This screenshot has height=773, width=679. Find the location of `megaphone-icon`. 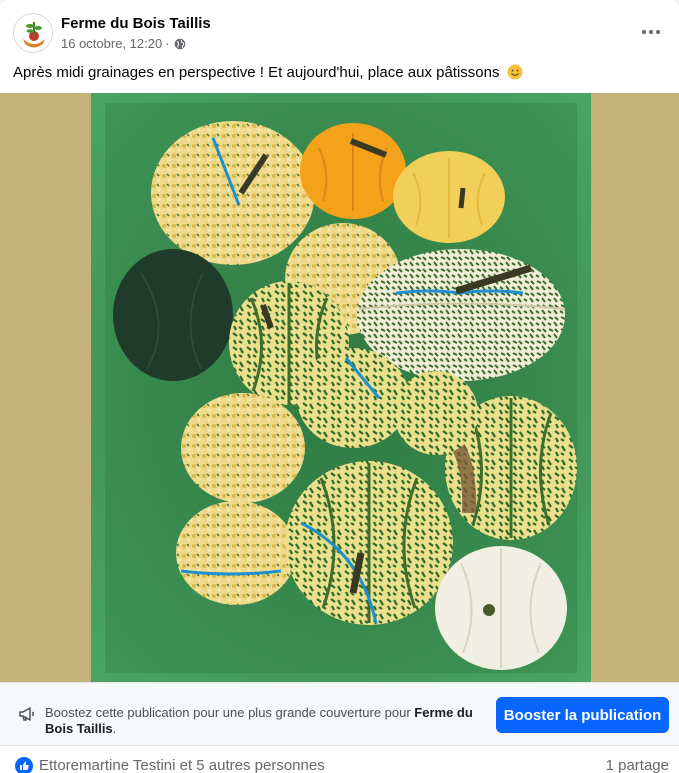

megaphone-icon is located at coordinates (26, 714).